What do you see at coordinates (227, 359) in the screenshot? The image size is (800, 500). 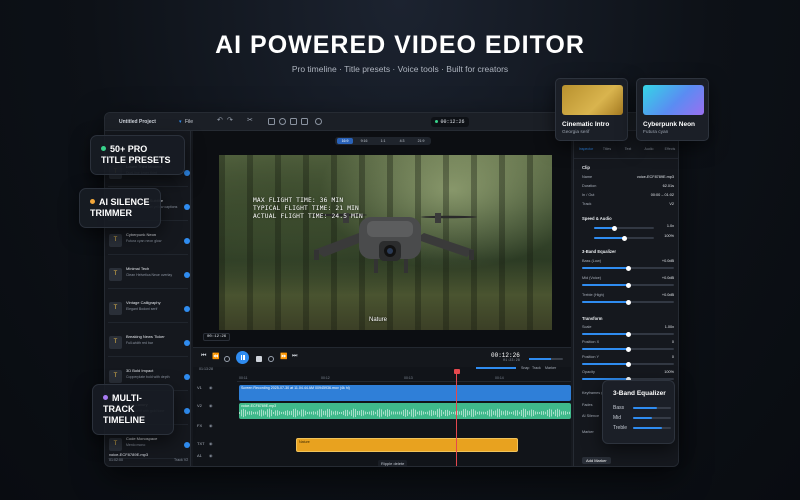 I see `loop-play-icon` at bounding box center [227, 359].